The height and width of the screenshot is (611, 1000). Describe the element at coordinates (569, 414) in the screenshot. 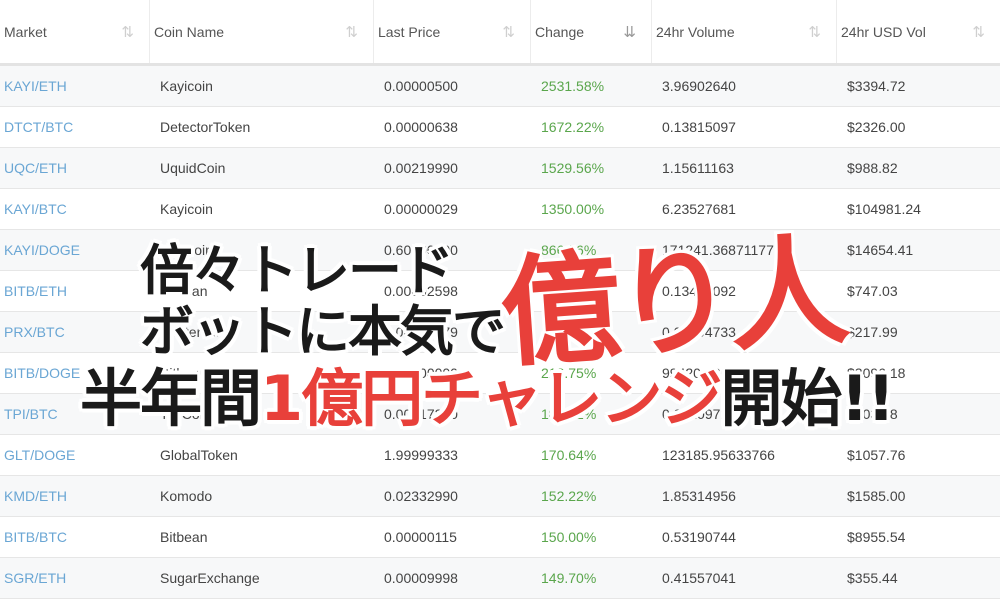

I see `change-percent: 186.52%` at that location.